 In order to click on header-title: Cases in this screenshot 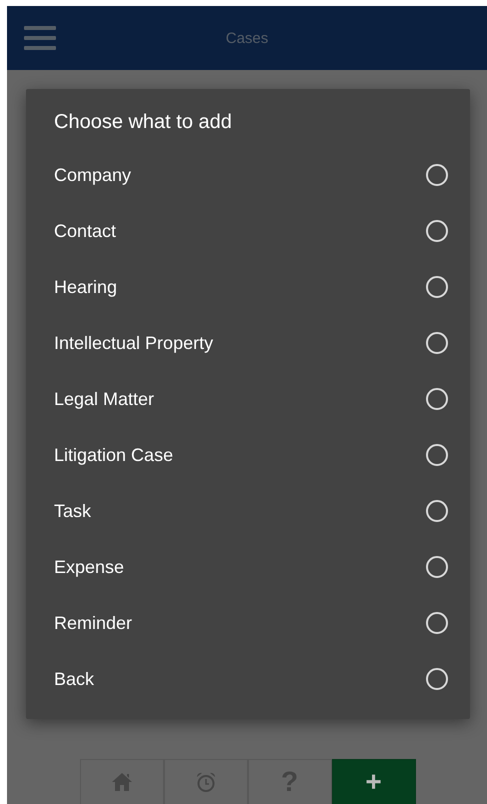, I will do `click(247, 38)`.